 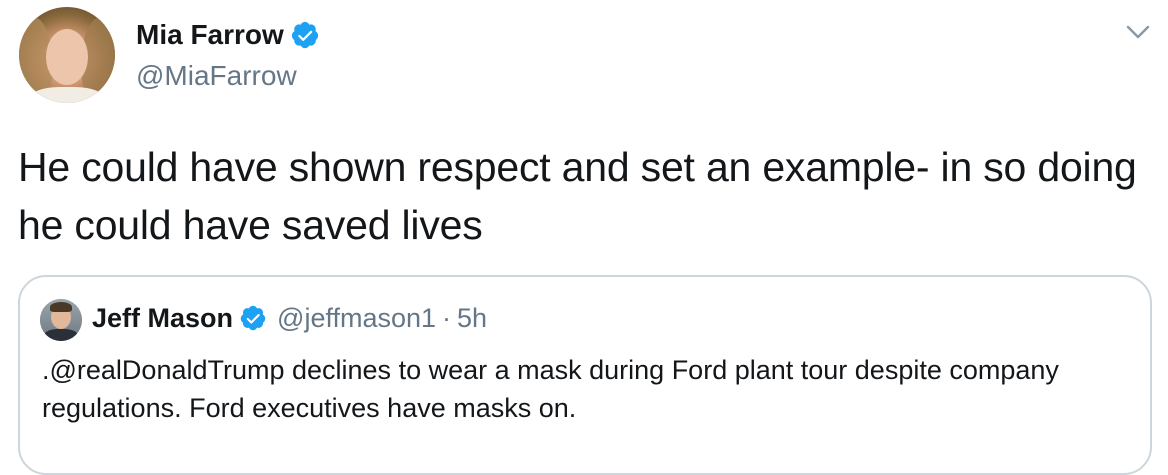 What do you see at coordinates (61, 320) in the screenshot?
I see `quoted-author-avatar` at bounding box center [61, 320].